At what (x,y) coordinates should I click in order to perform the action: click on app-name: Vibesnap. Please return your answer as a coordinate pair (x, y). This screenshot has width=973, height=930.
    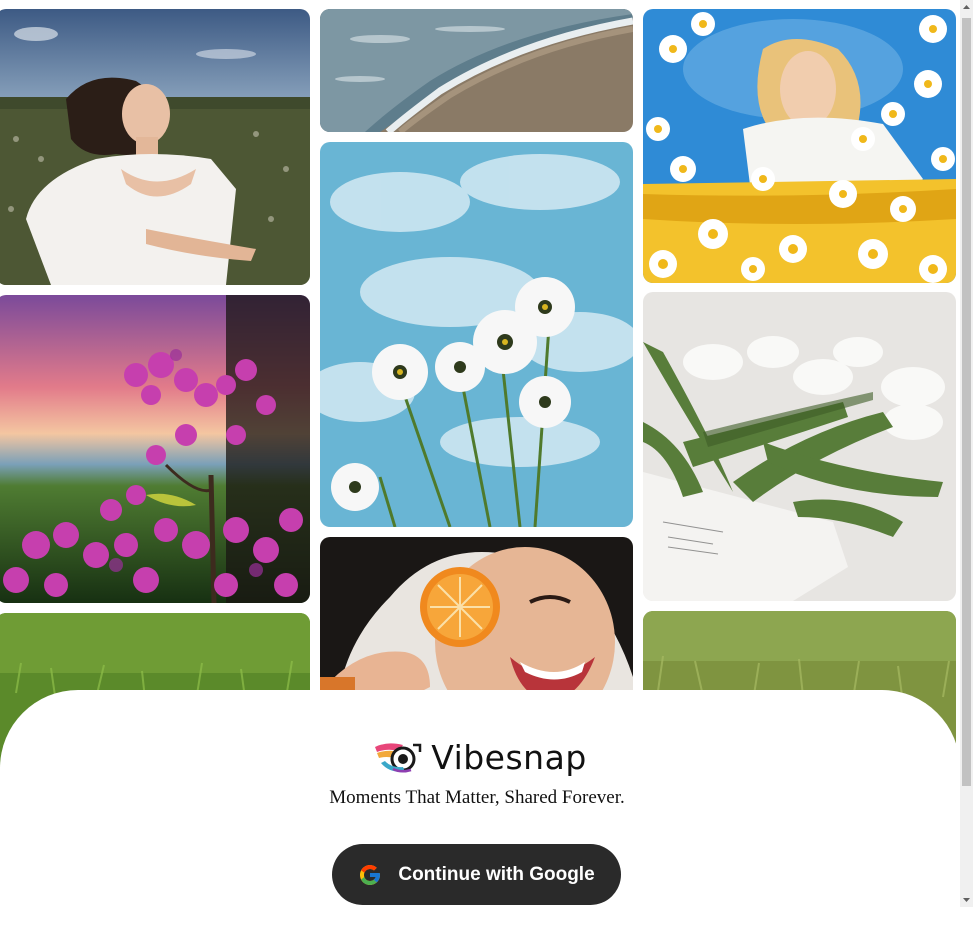
    Looking at the image, I should click on (509, 757).